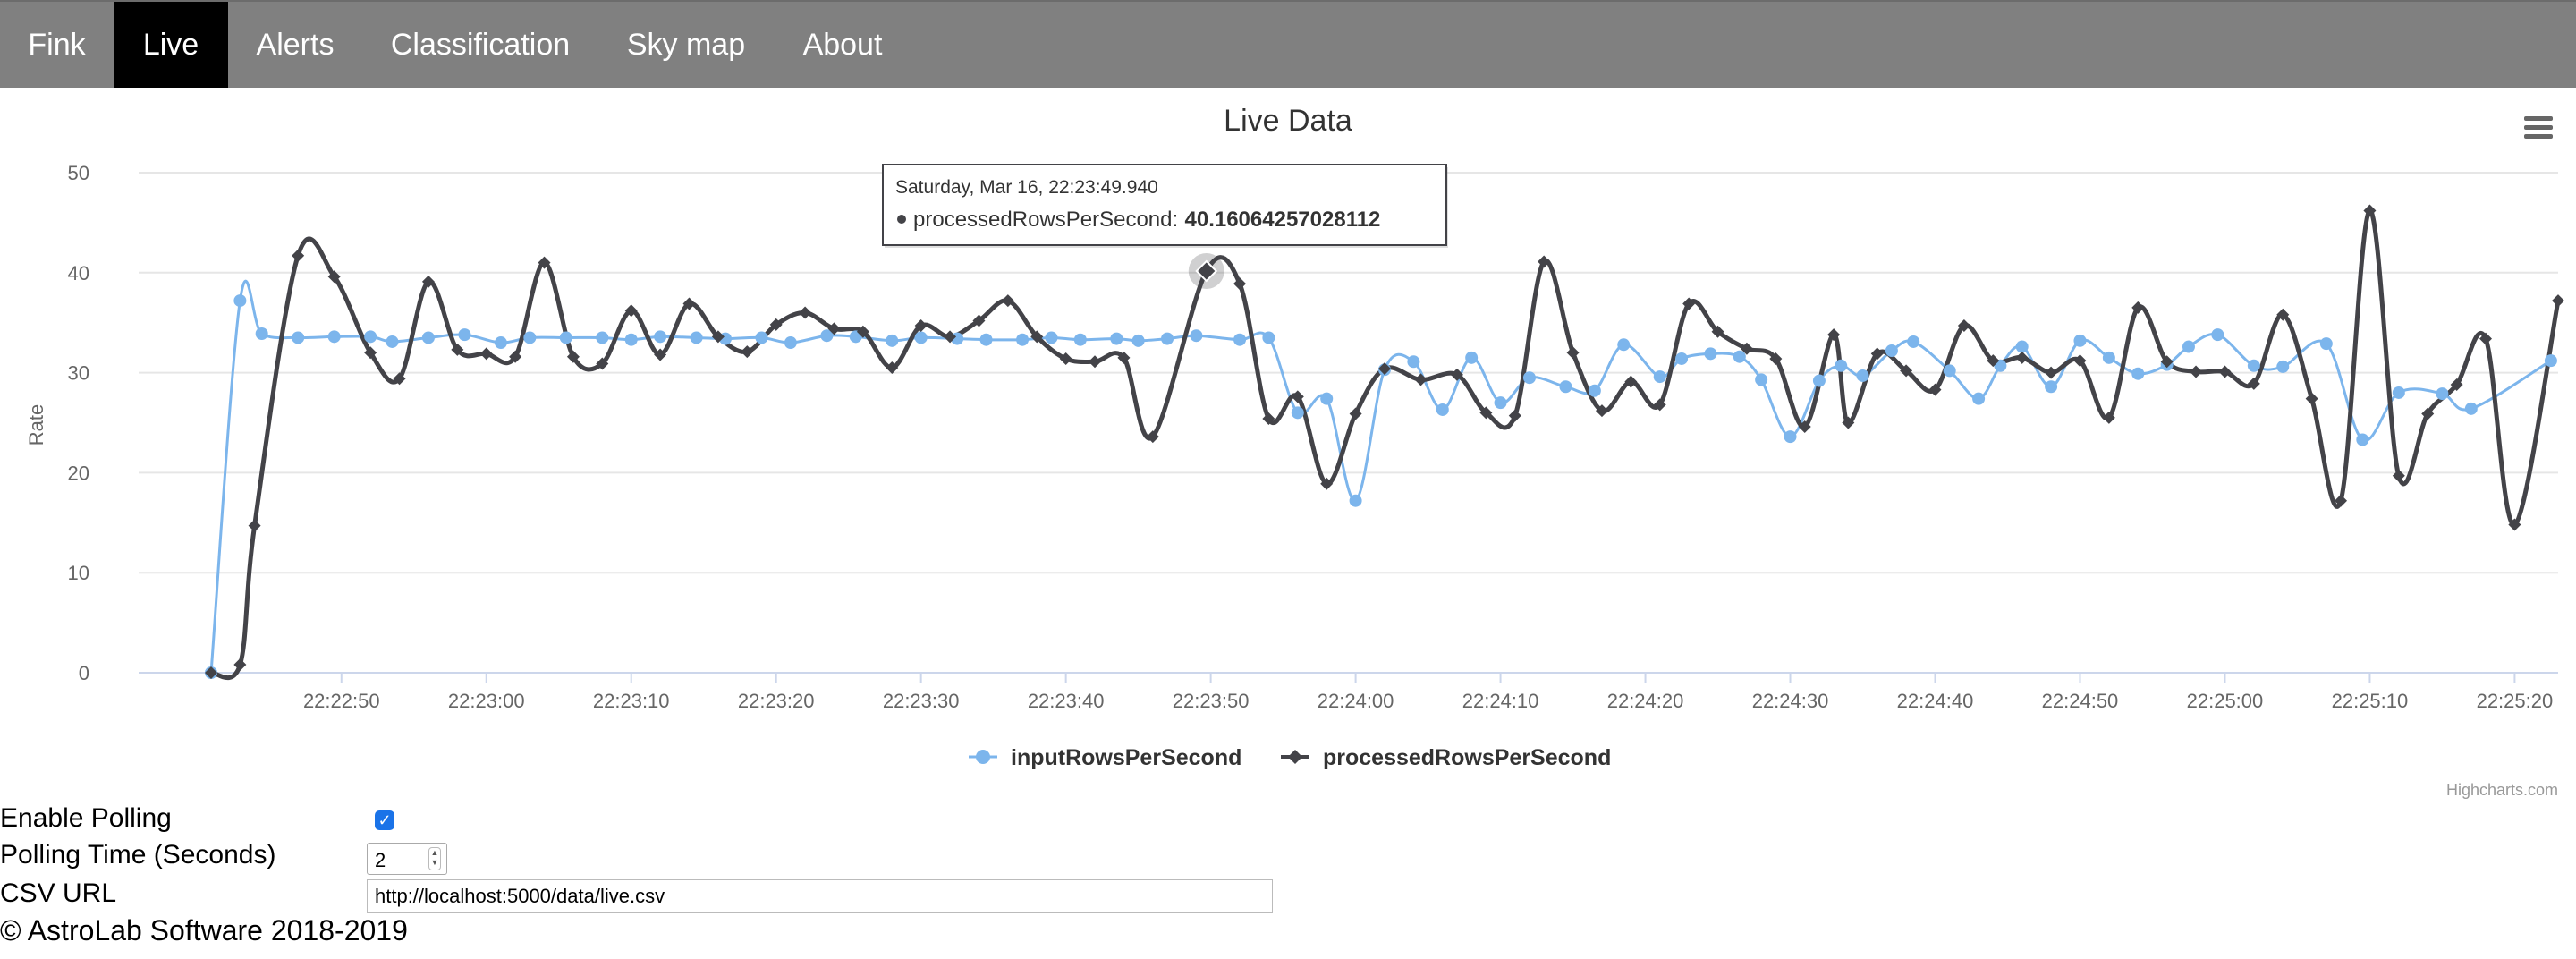 The height and width of the screenshot is (959, 2576). What do you see at coordinates (1790, 701) in the screenshot?
I see `x-tick-label: 22:24:30` at bounding box center [1790, 701].